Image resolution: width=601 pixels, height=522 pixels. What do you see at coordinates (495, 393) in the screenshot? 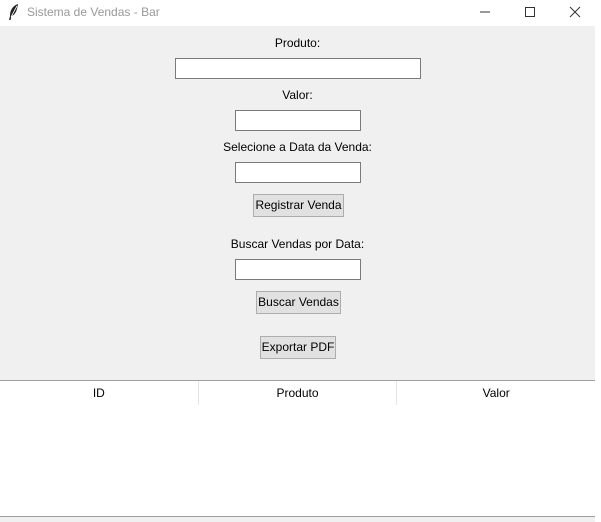
I see `column-header-valor: Valor` at bounding box center [495, 393].